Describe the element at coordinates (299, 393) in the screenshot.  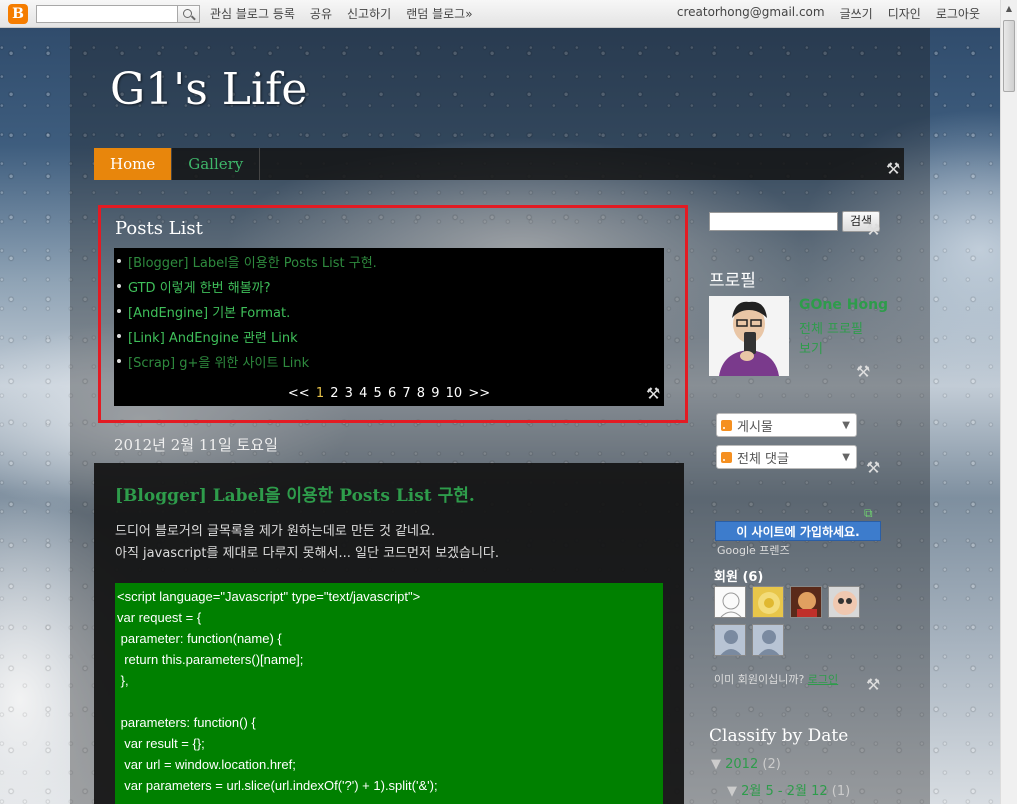
I see `pager-prev: <<` at that location.